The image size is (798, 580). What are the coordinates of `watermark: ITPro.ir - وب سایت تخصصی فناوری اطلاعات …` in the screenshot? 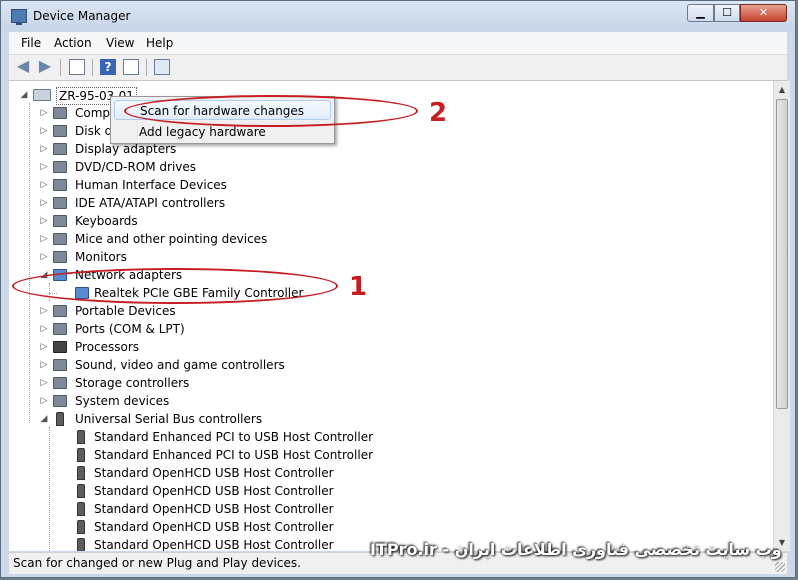 It's located at (576, 549).